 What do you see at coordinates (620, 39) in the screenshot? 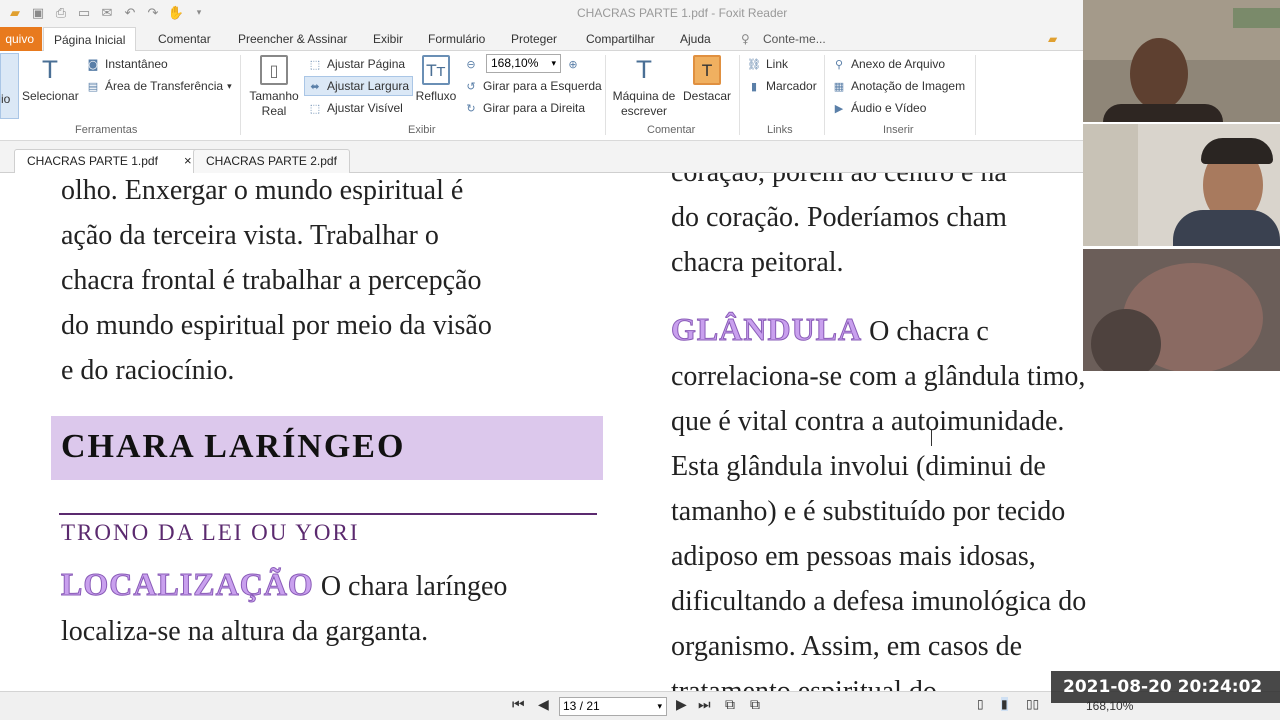
I see `tab-compartilhar: Compartilhar` at bounding box center [620, 39].